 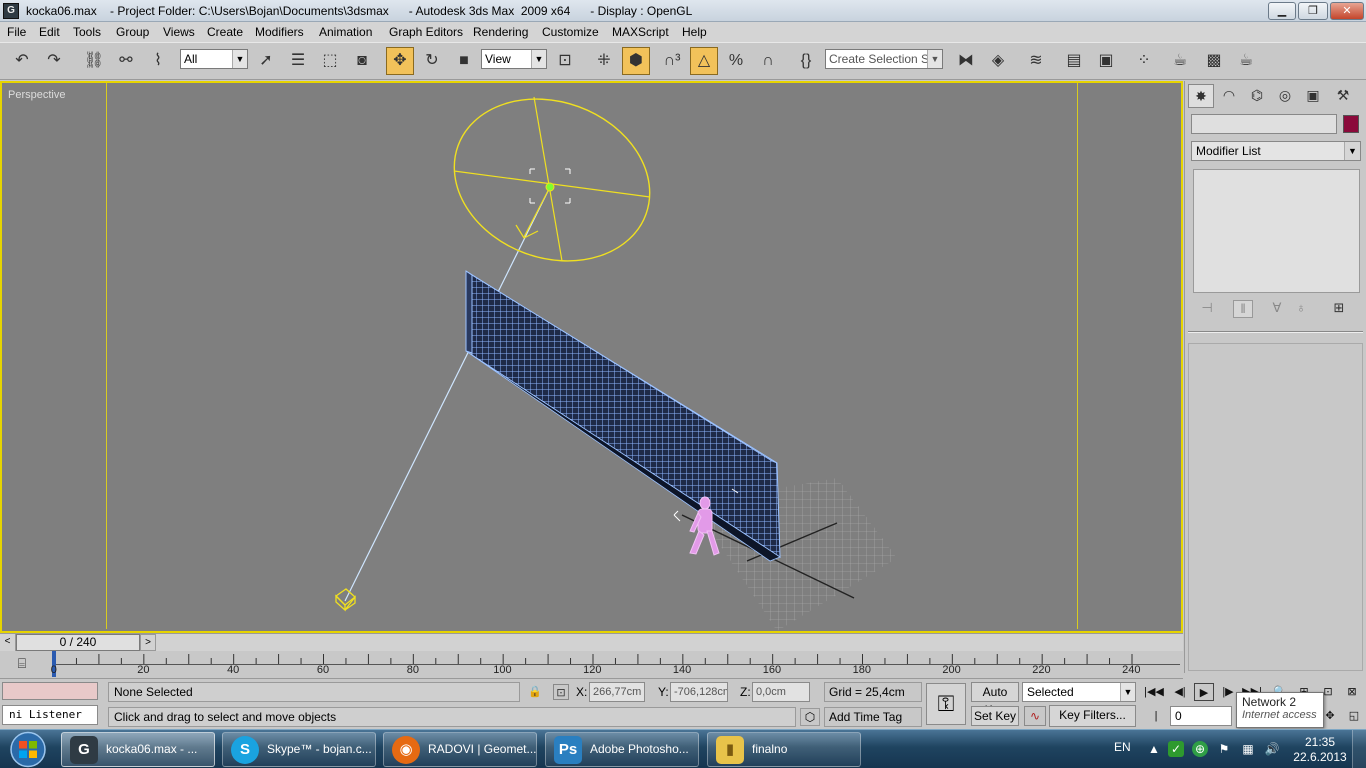 What do you see at coordinates (126, 61) in the screenshot?
I see `unlink-icon: ⚯` at bounding box center [126, 61].